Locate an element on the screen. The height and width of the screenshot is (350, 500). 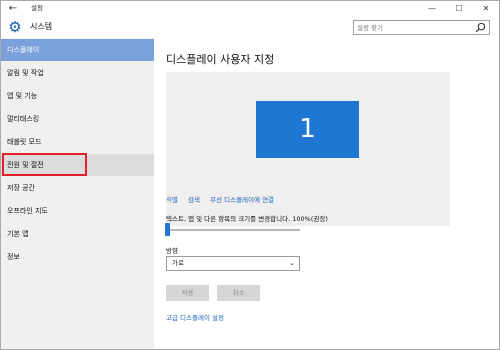
app-title: 설정 is located at coordinates (37, 8).